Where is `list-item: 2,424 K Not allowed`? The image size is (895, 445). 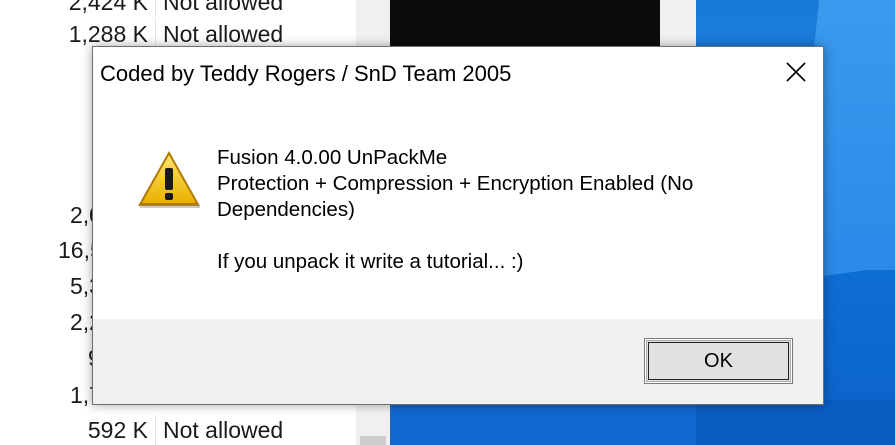 list-item: 2,424 K Not allowed is located at coordinates (178, 8).